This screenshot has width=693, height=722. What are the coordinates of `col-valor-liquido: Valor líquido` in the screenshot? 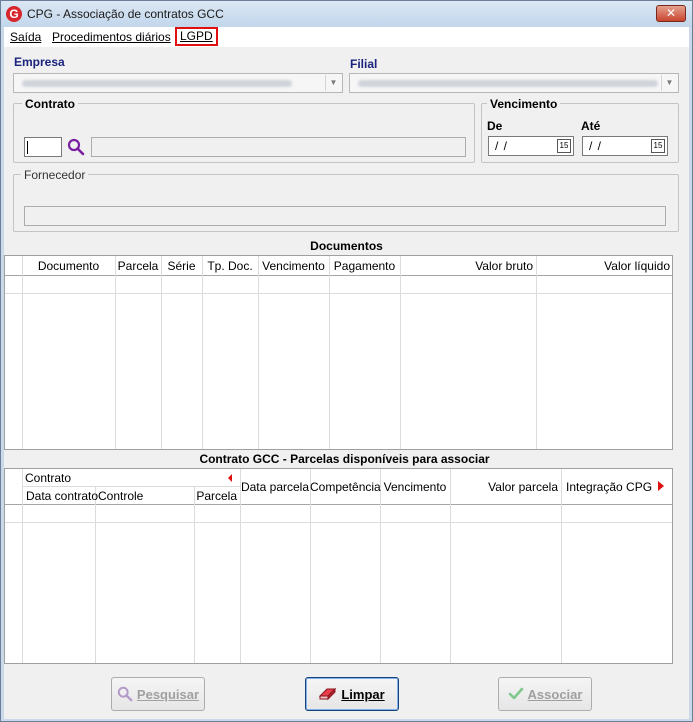 It's located at (603, 266).